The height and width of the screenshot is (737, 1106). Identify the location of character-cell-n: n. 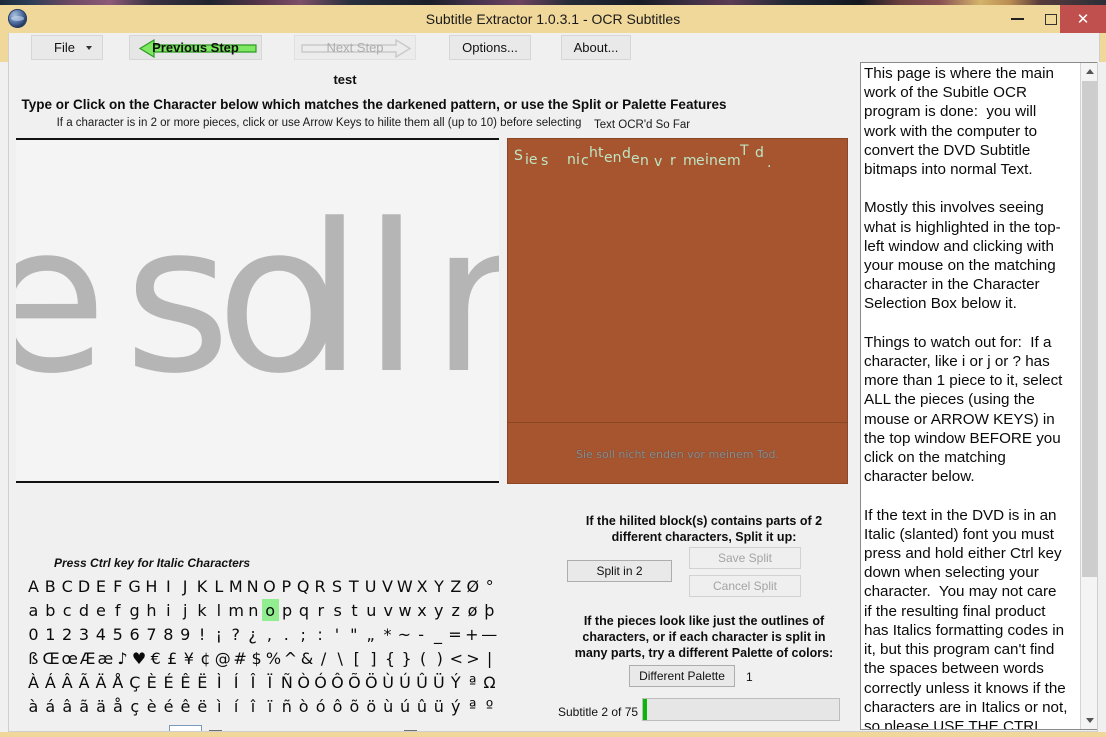
(253, 610).